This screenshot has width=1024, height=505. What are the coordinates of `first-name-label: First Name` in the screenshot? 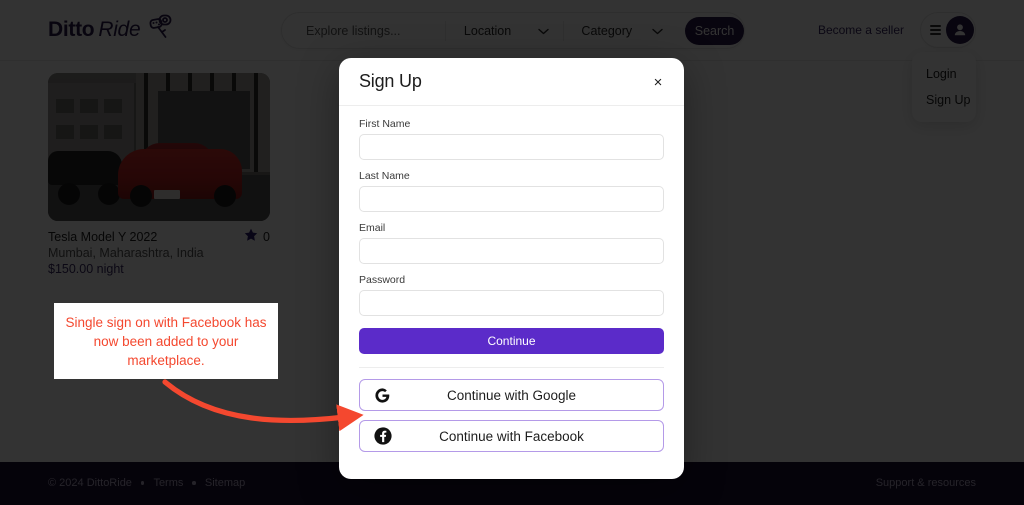 It's located at (385, 124).